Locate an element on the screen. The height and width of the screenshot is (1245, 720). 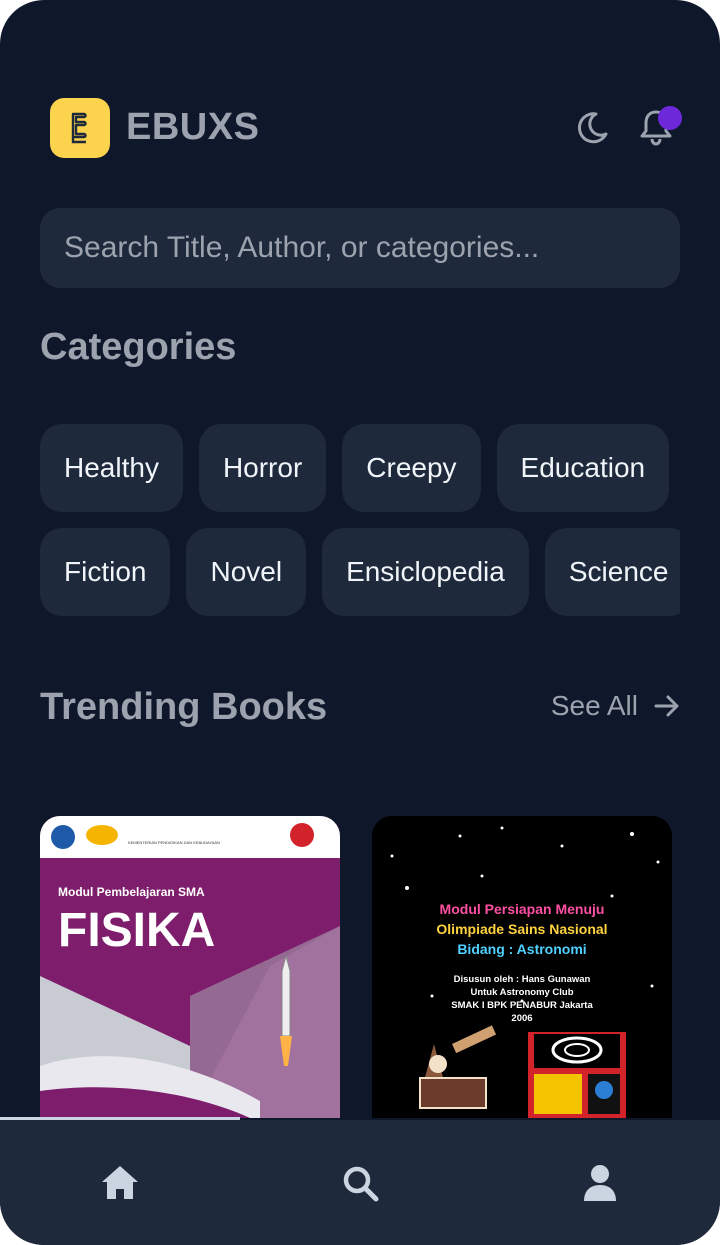
category-chip-novel: Novel is located at coordinates (246, 572).